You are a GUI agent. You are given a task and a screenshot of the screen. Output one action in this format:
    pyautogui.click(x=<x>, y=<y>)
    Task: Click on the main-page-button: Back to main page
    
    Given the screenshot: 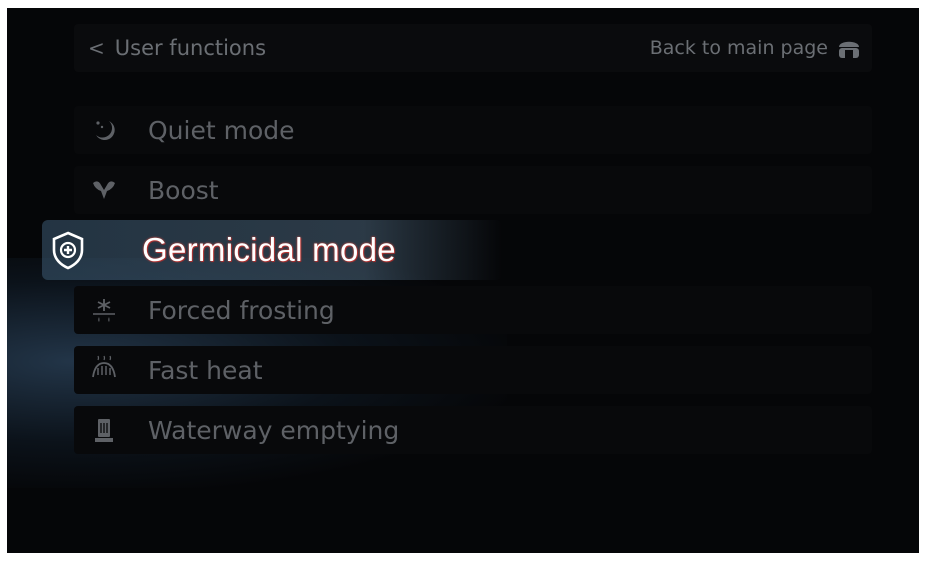 What is the action you would take?
    pyautogui.click(x=756, y=48)
    